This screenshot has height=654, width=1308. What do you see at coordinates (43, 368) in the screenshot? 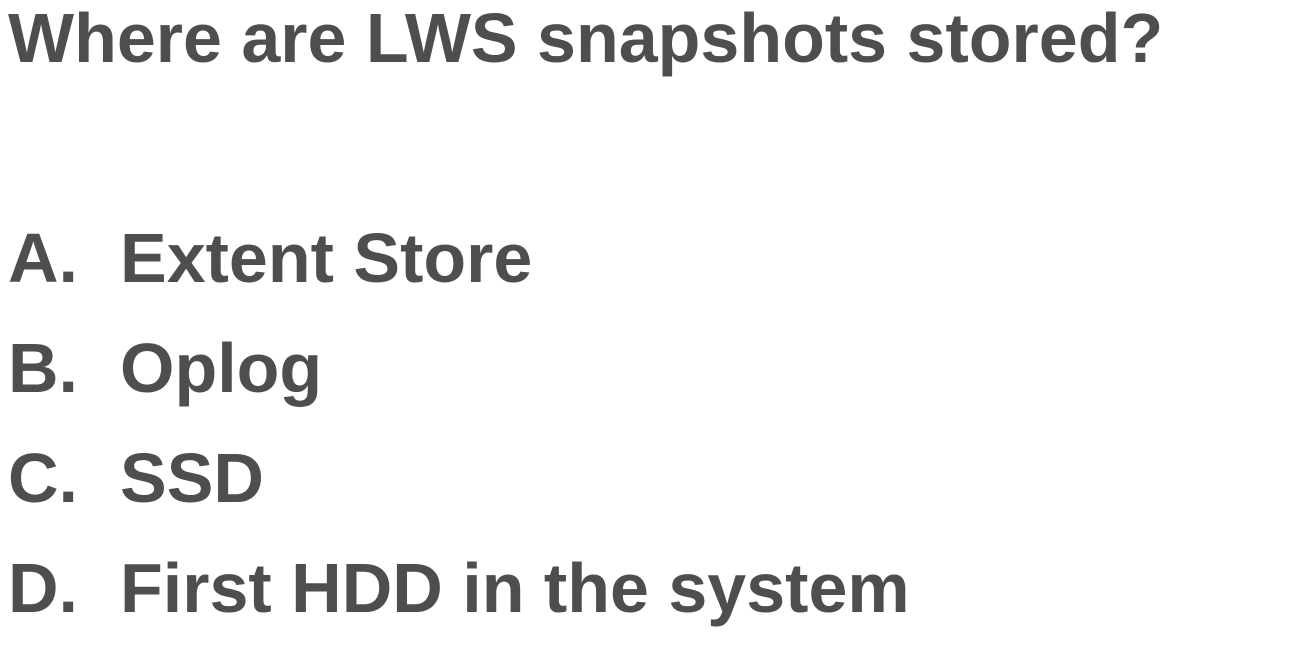
I see `option-letter: B.` at bounding box center [43, 368].